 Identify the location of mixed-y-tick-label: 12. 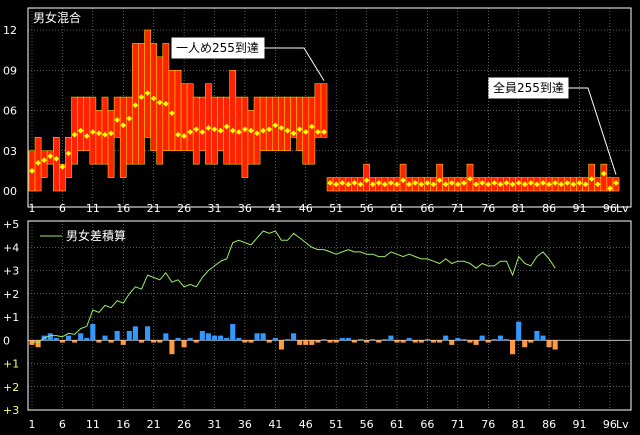
(10, 30).